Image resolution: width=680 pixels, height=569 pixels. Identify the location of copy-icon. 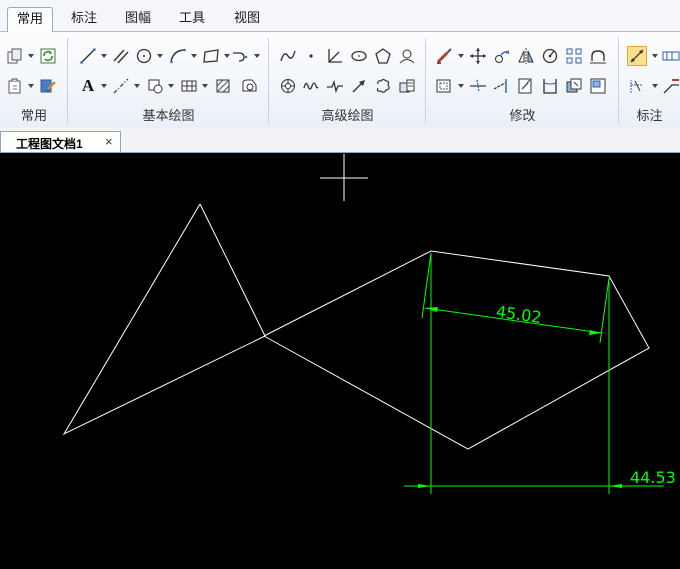
(15, 56).